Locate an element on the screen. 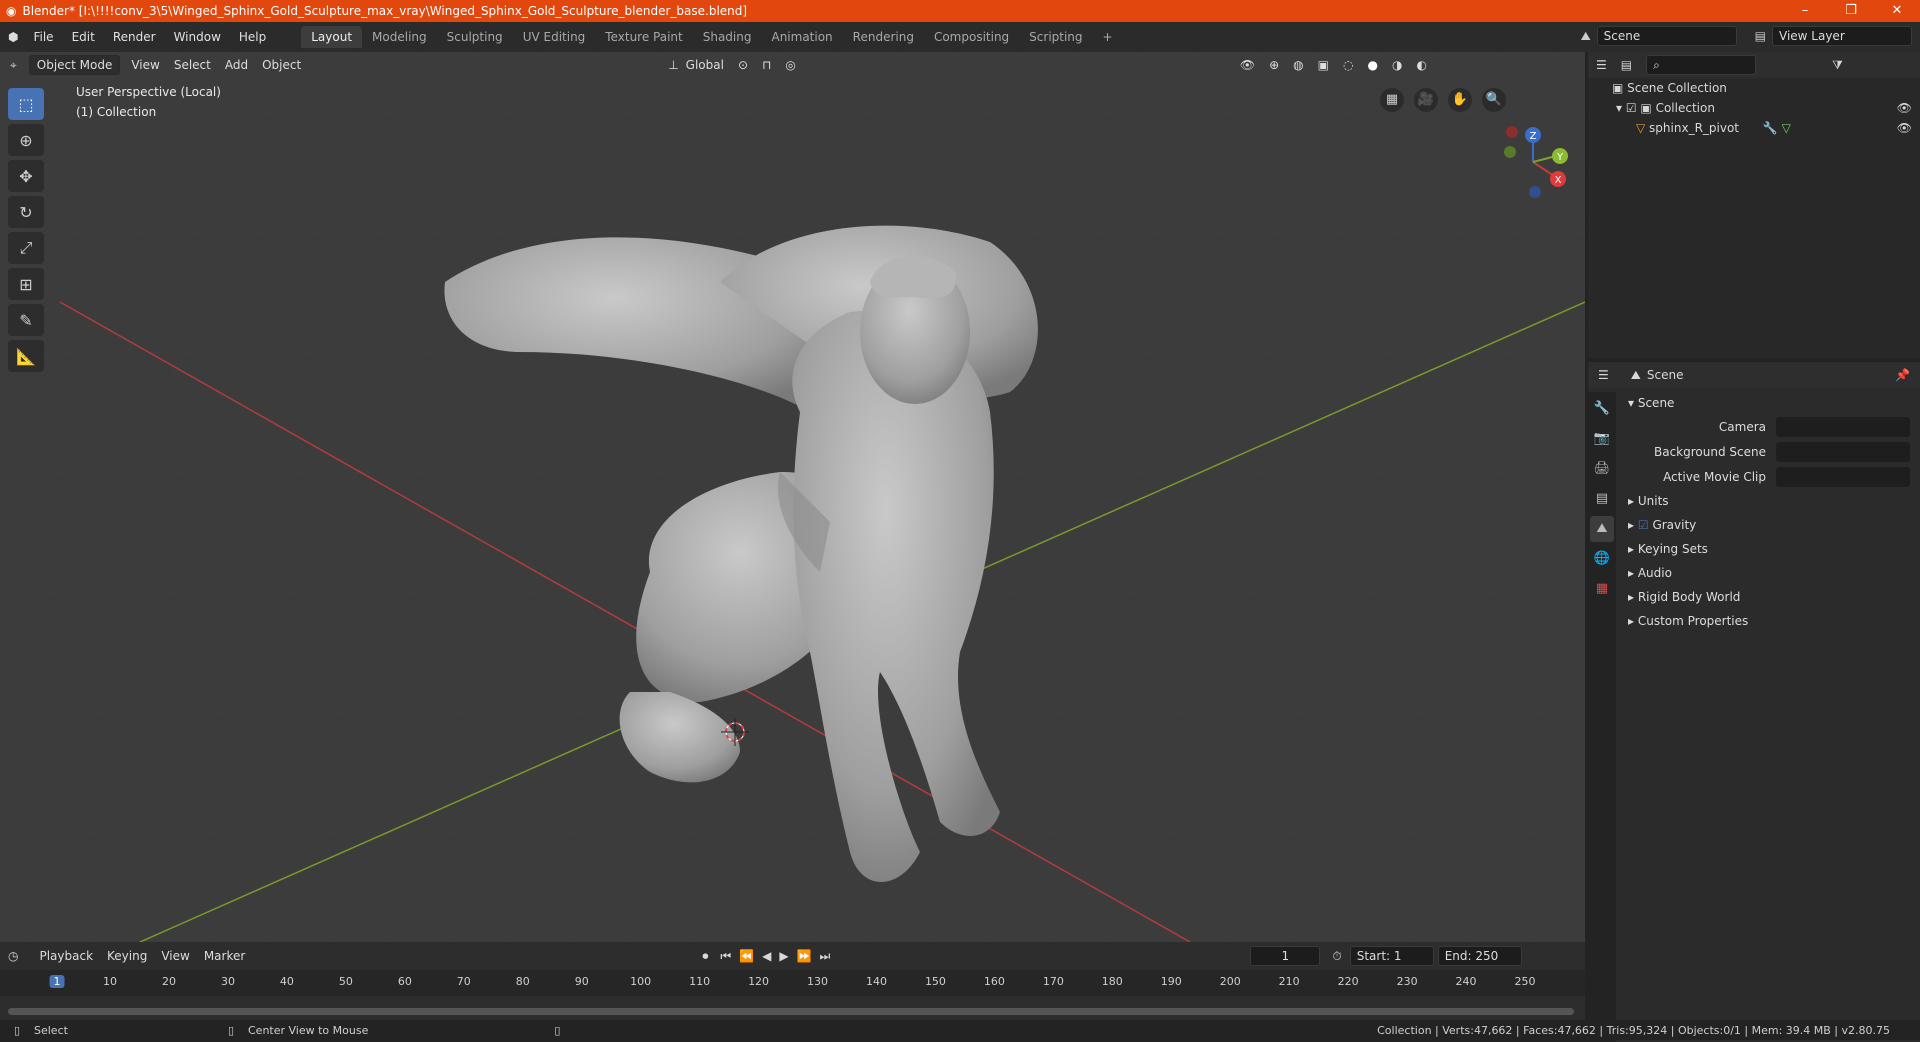 Image resolution: width=1920 pixels, height=1042 pixels. tab-compositing: Compositing is located at coordinates (971, 37).